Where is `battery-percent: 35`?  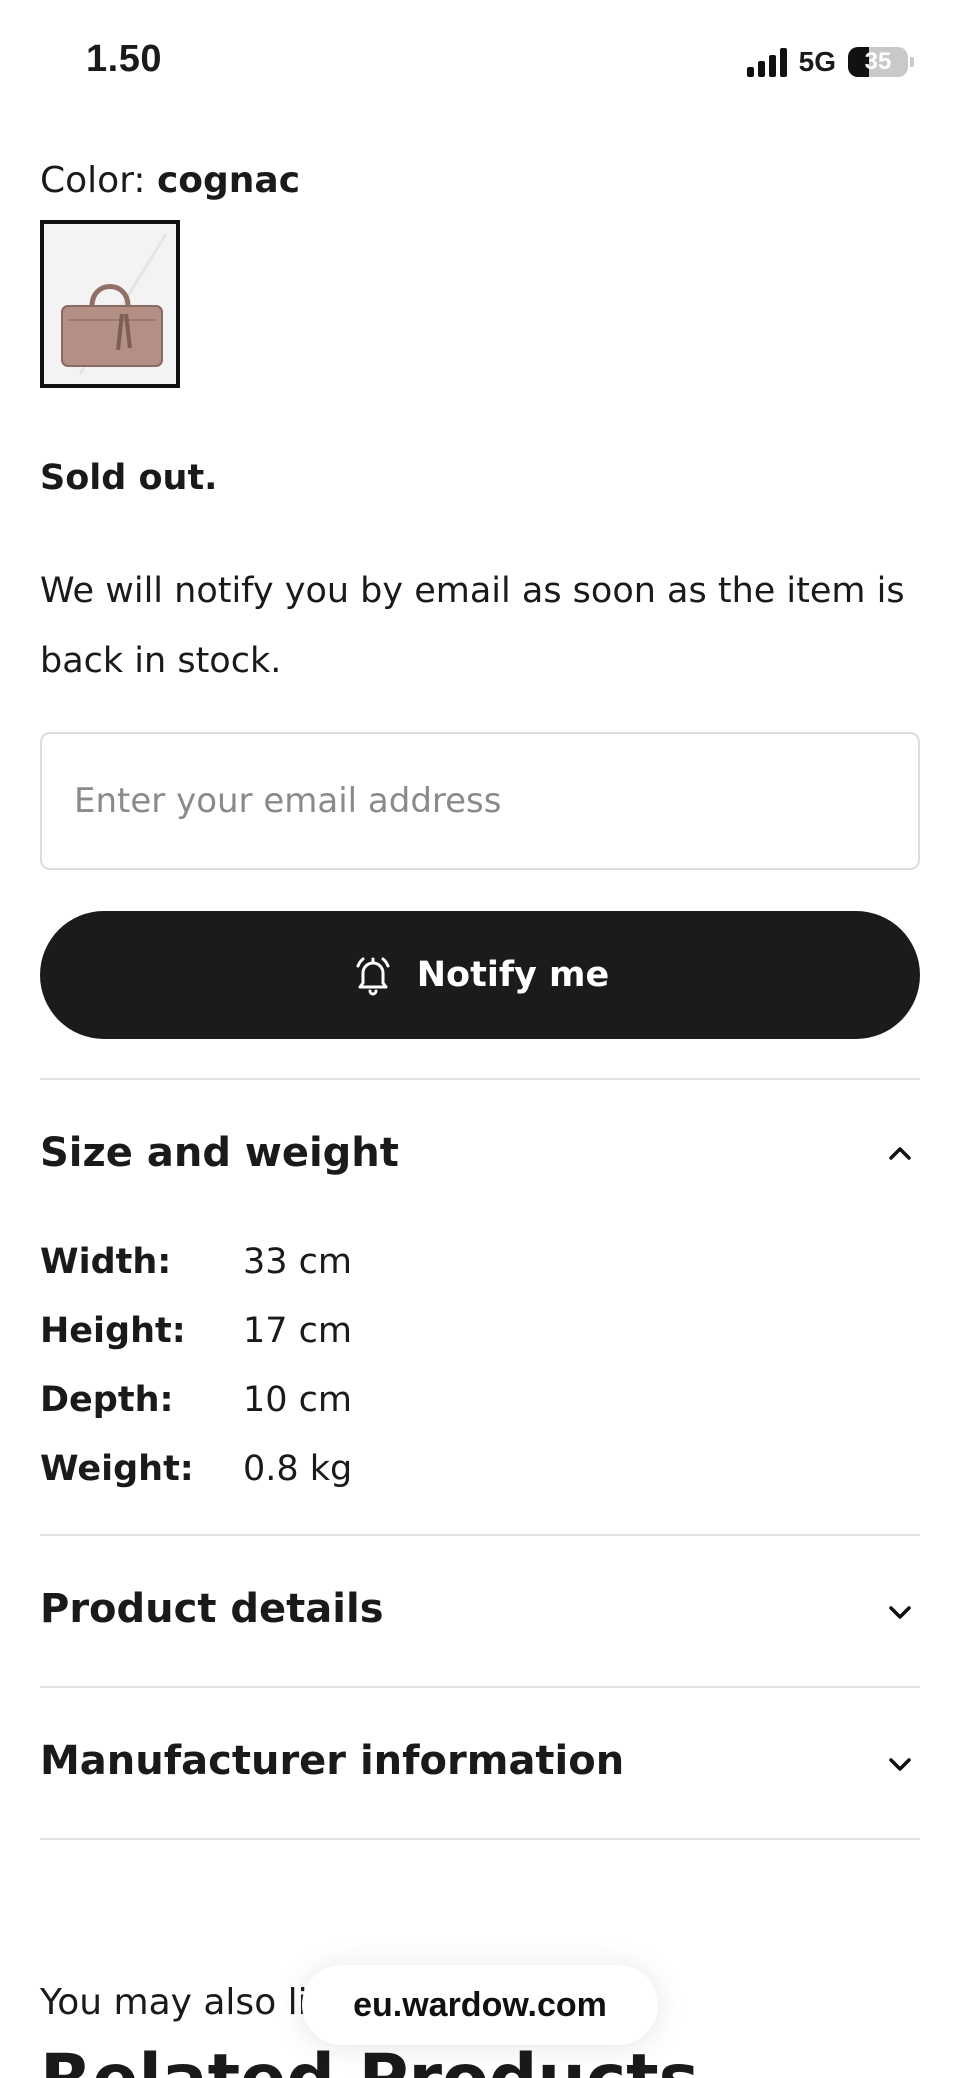 battery-percent: 35 is located at coordinates (878, 61).